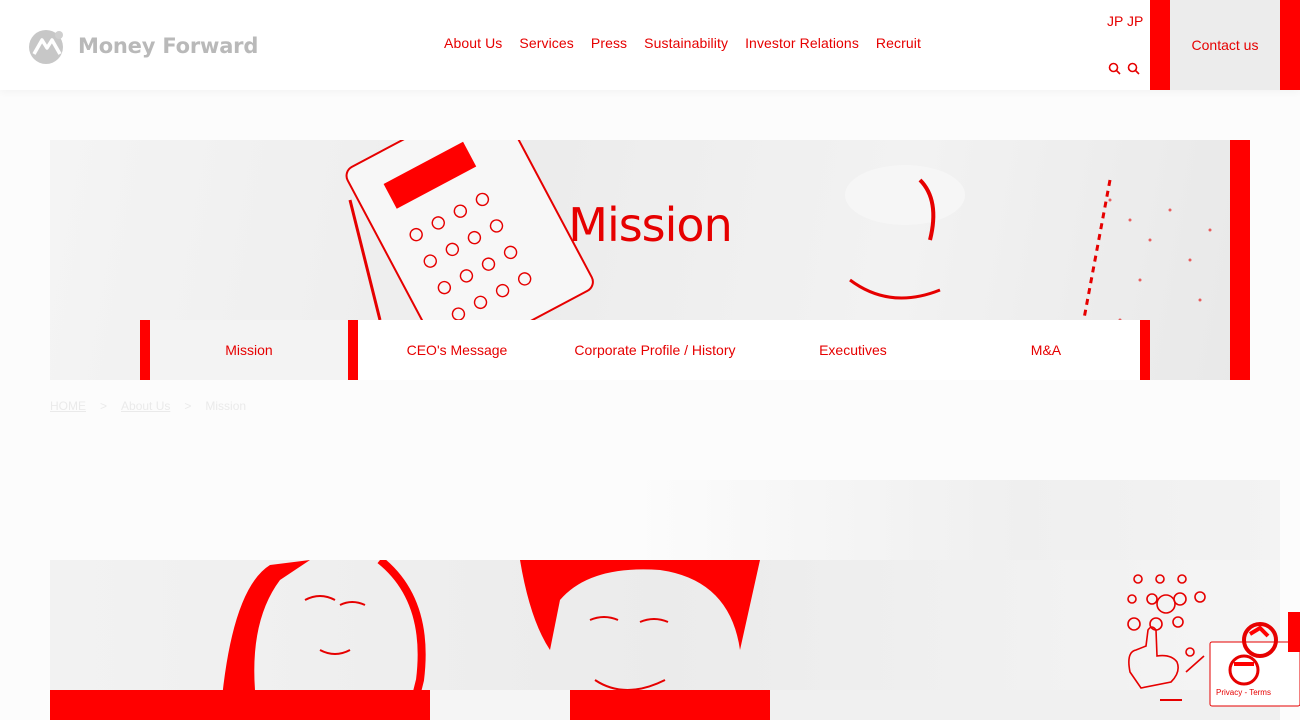 Image resolution: width=1300 pixels, height=720 pixels. What do you see at coordinates (168, 46) in the screenshot?
I see `logo-text: Money Forward` at bounding box center [168, 46].